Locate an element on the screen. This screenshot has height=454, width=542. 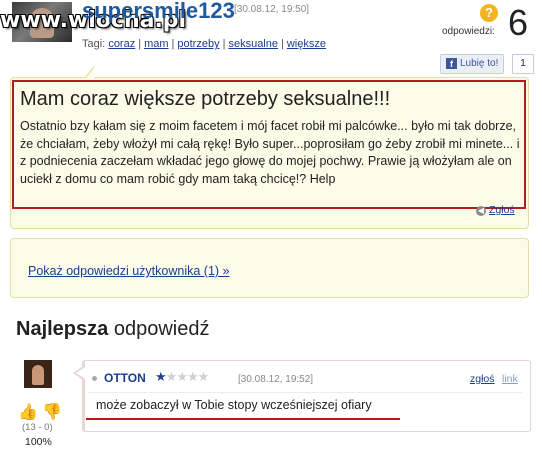
divider is located at coordinates (305, 392).